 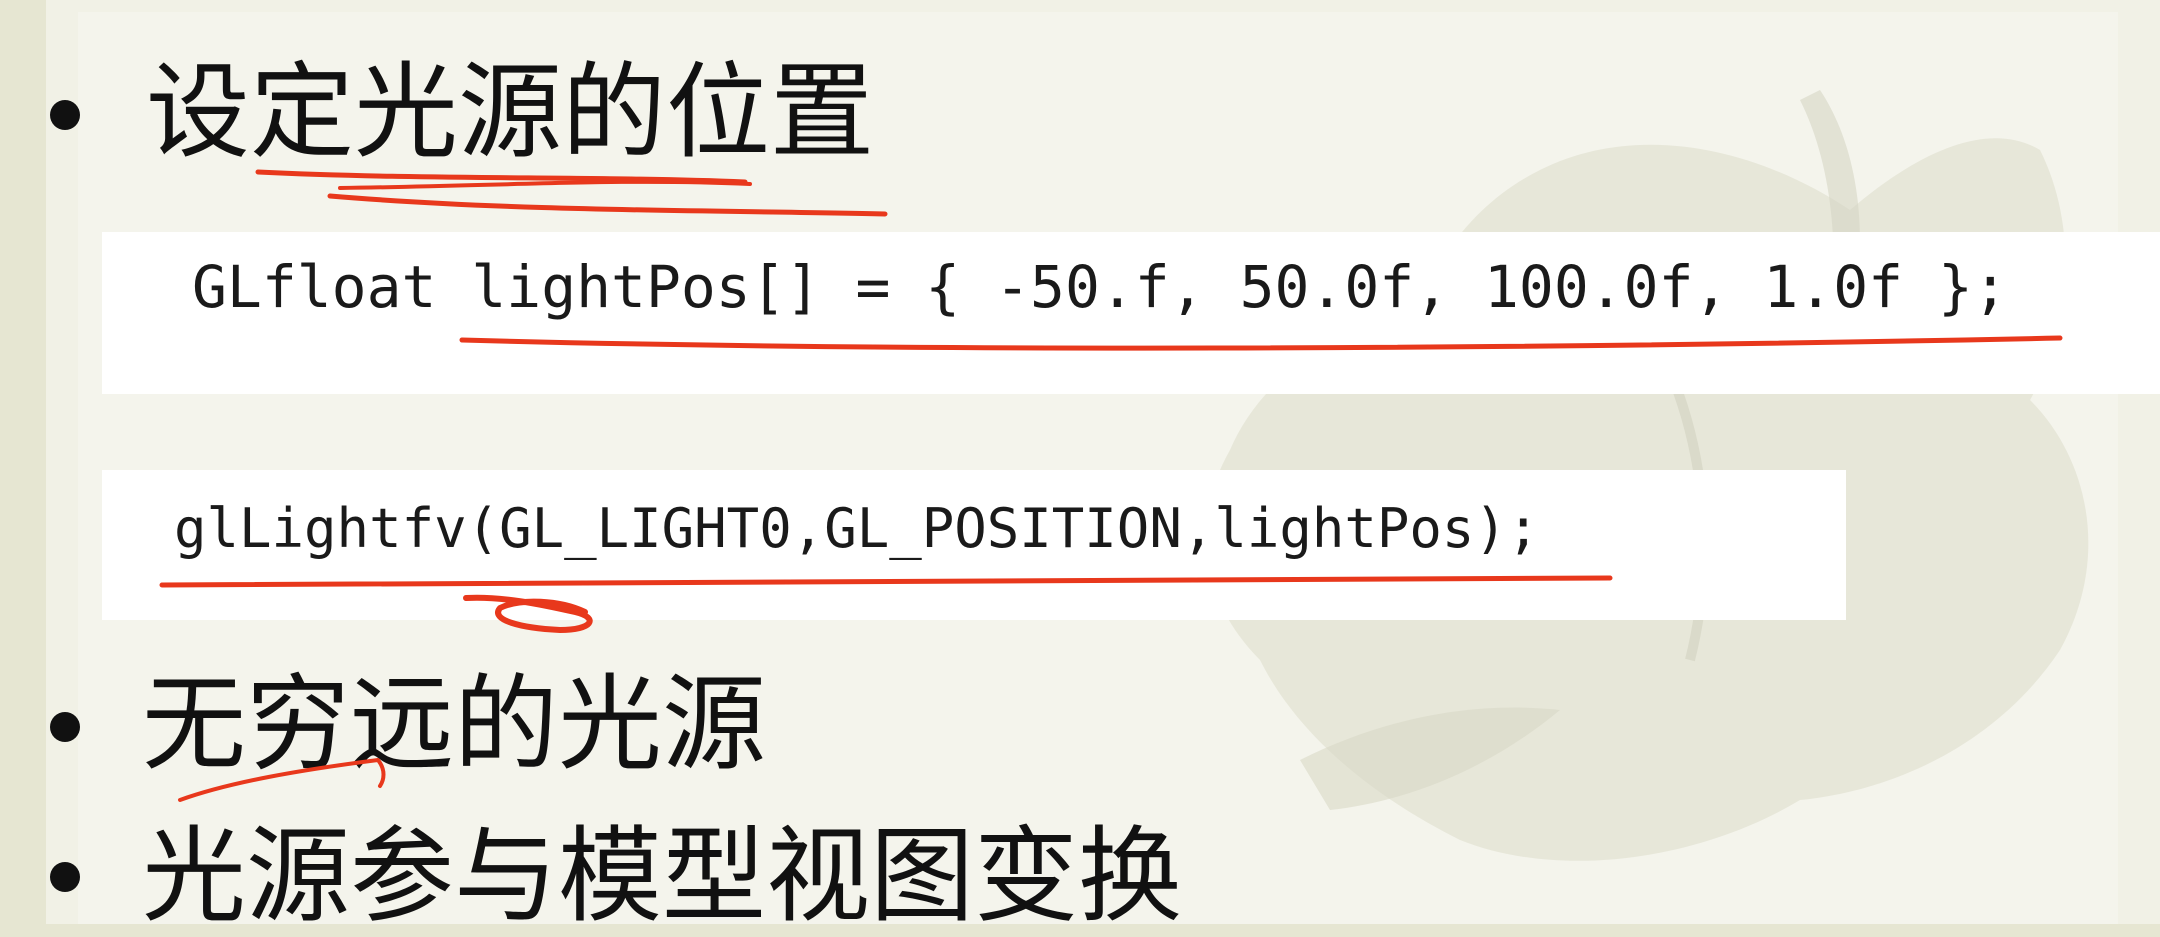 I want to click on bullet-heading-light-position: 设定光源的位置, so click(x=510, y=112).